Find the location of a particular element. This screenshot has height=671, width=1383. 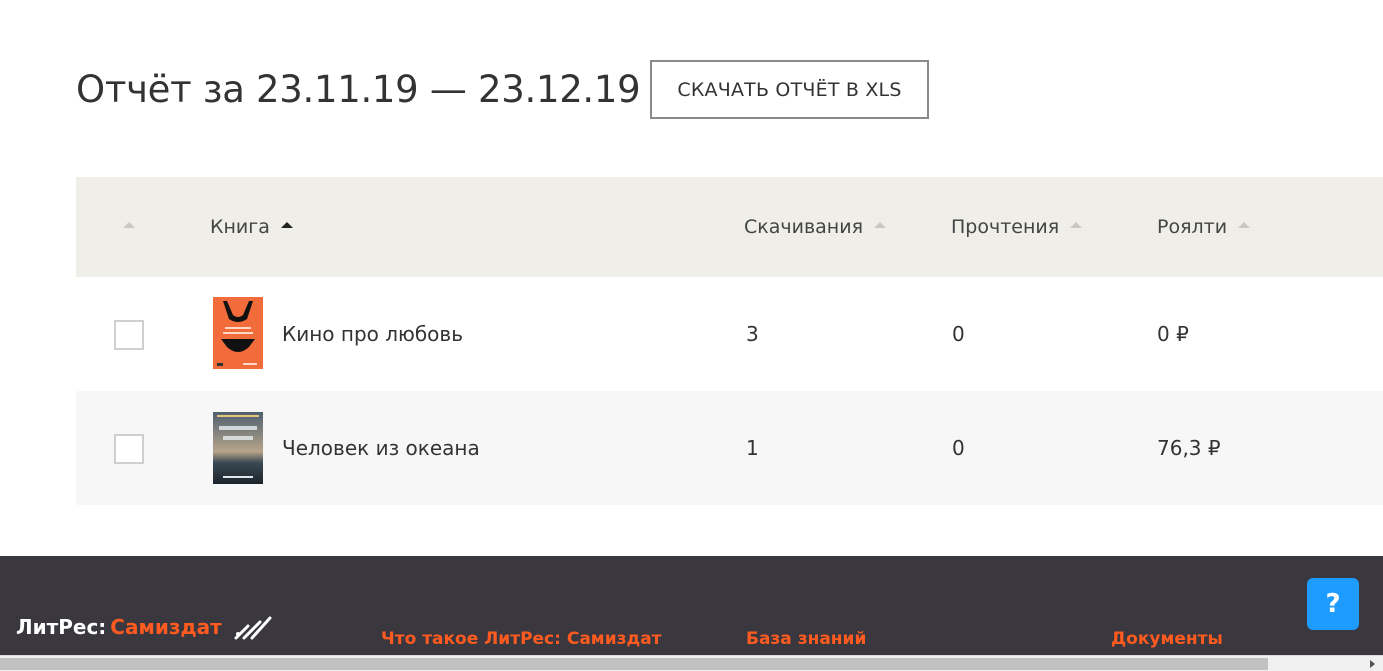

page-title: Отчёт за 23.11.19 — 23.12.19 is located at coordinates (358, 89).